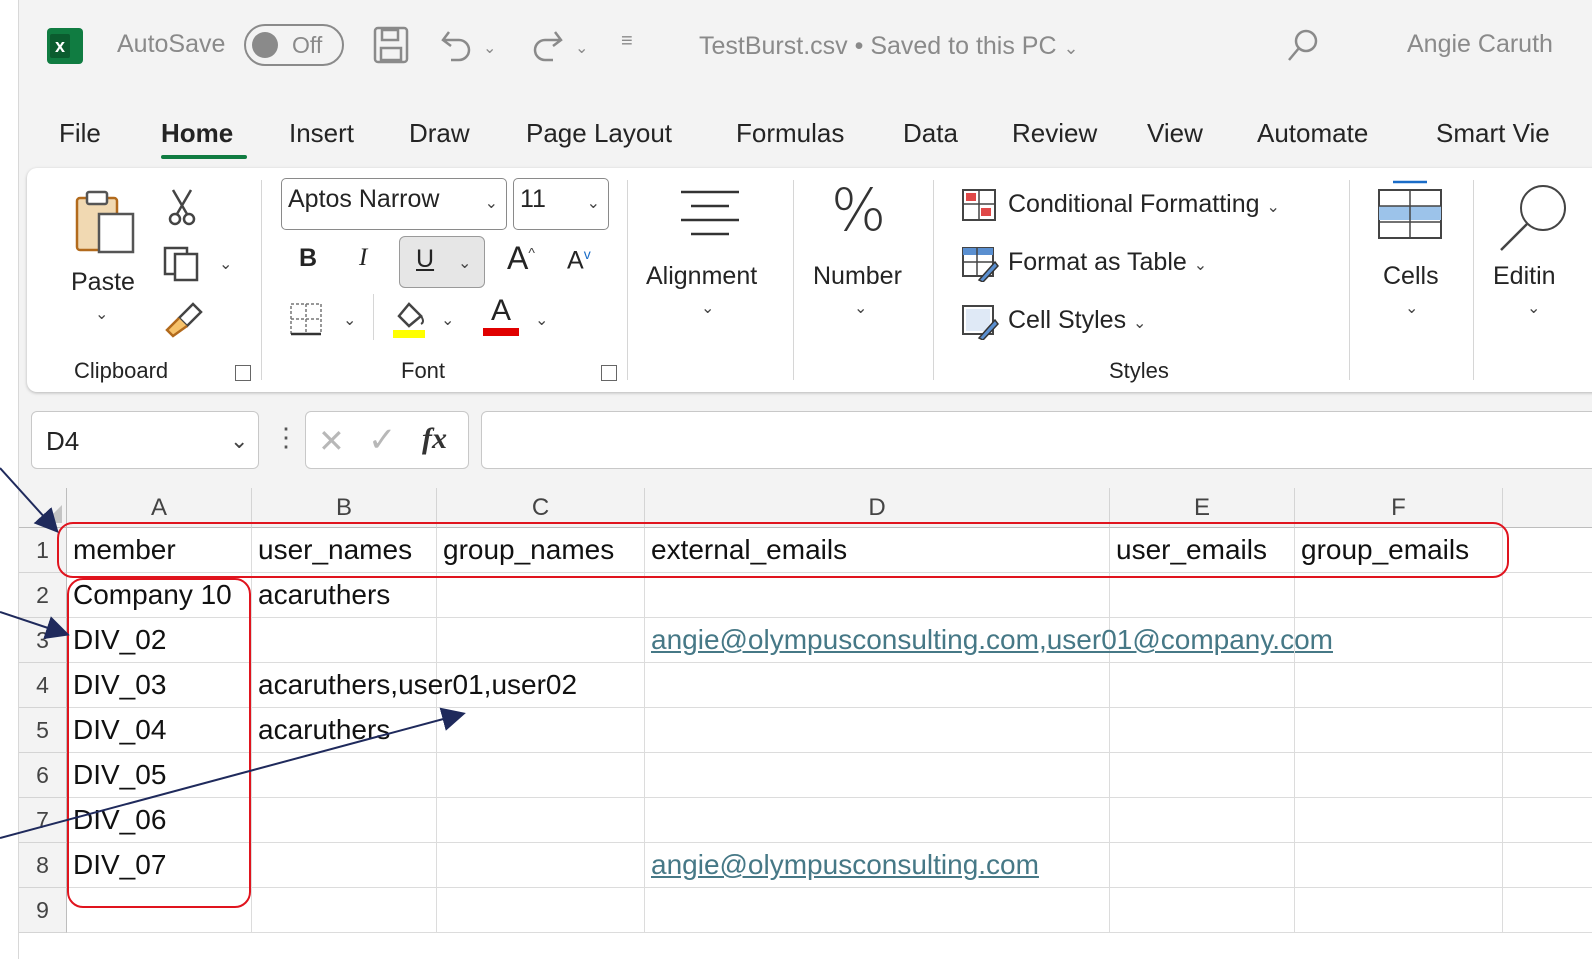 The height and width of the screenshot is (959, 1592). I want to click on tab-page-layout: Page Layout, so click(599, 133).